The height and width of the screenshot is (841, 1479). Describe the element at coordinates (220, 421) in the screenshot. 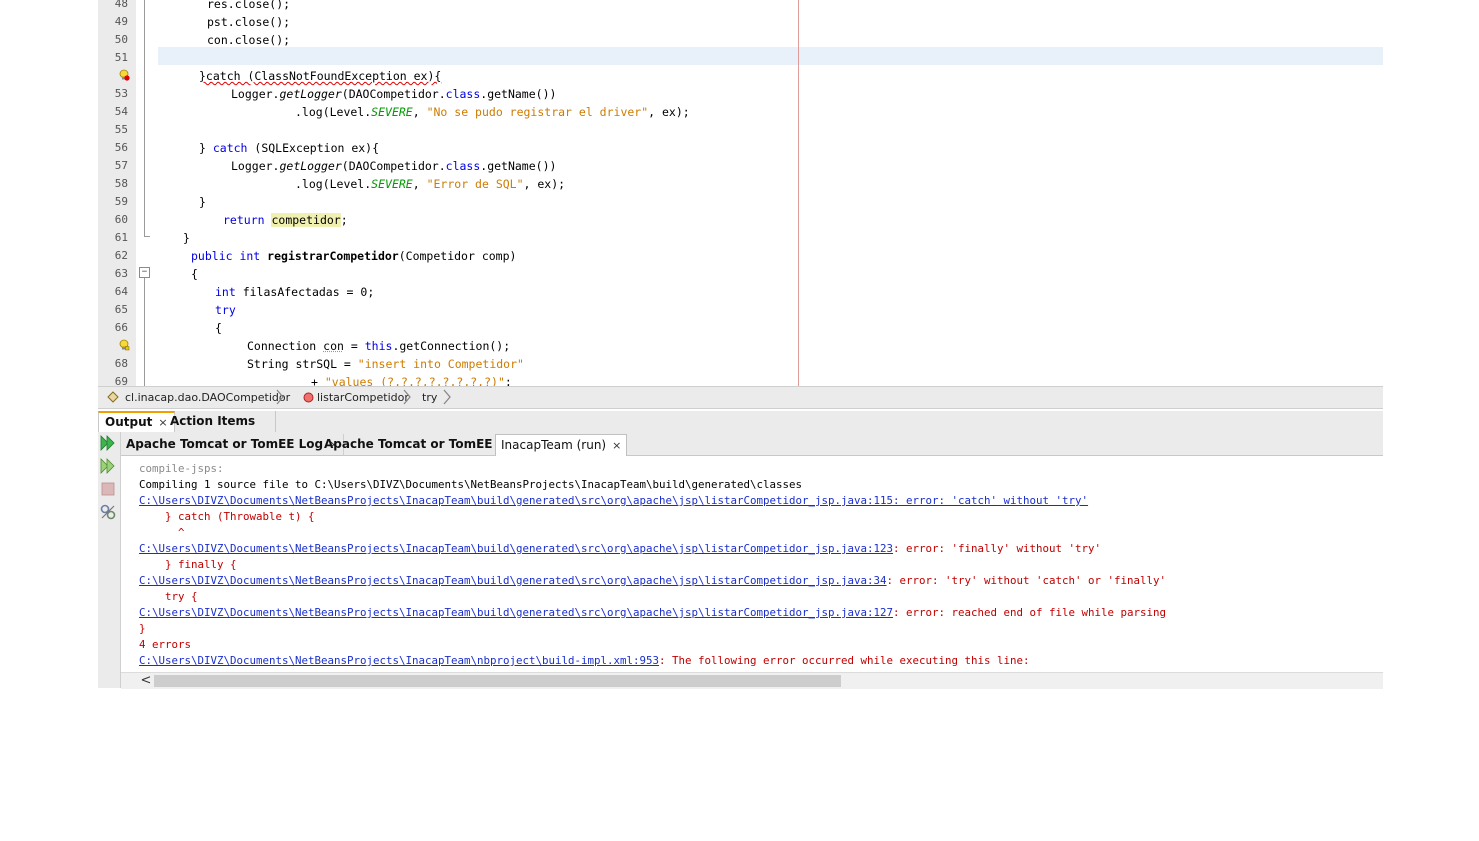

I see `tab-action-items: Action Items` at that location.